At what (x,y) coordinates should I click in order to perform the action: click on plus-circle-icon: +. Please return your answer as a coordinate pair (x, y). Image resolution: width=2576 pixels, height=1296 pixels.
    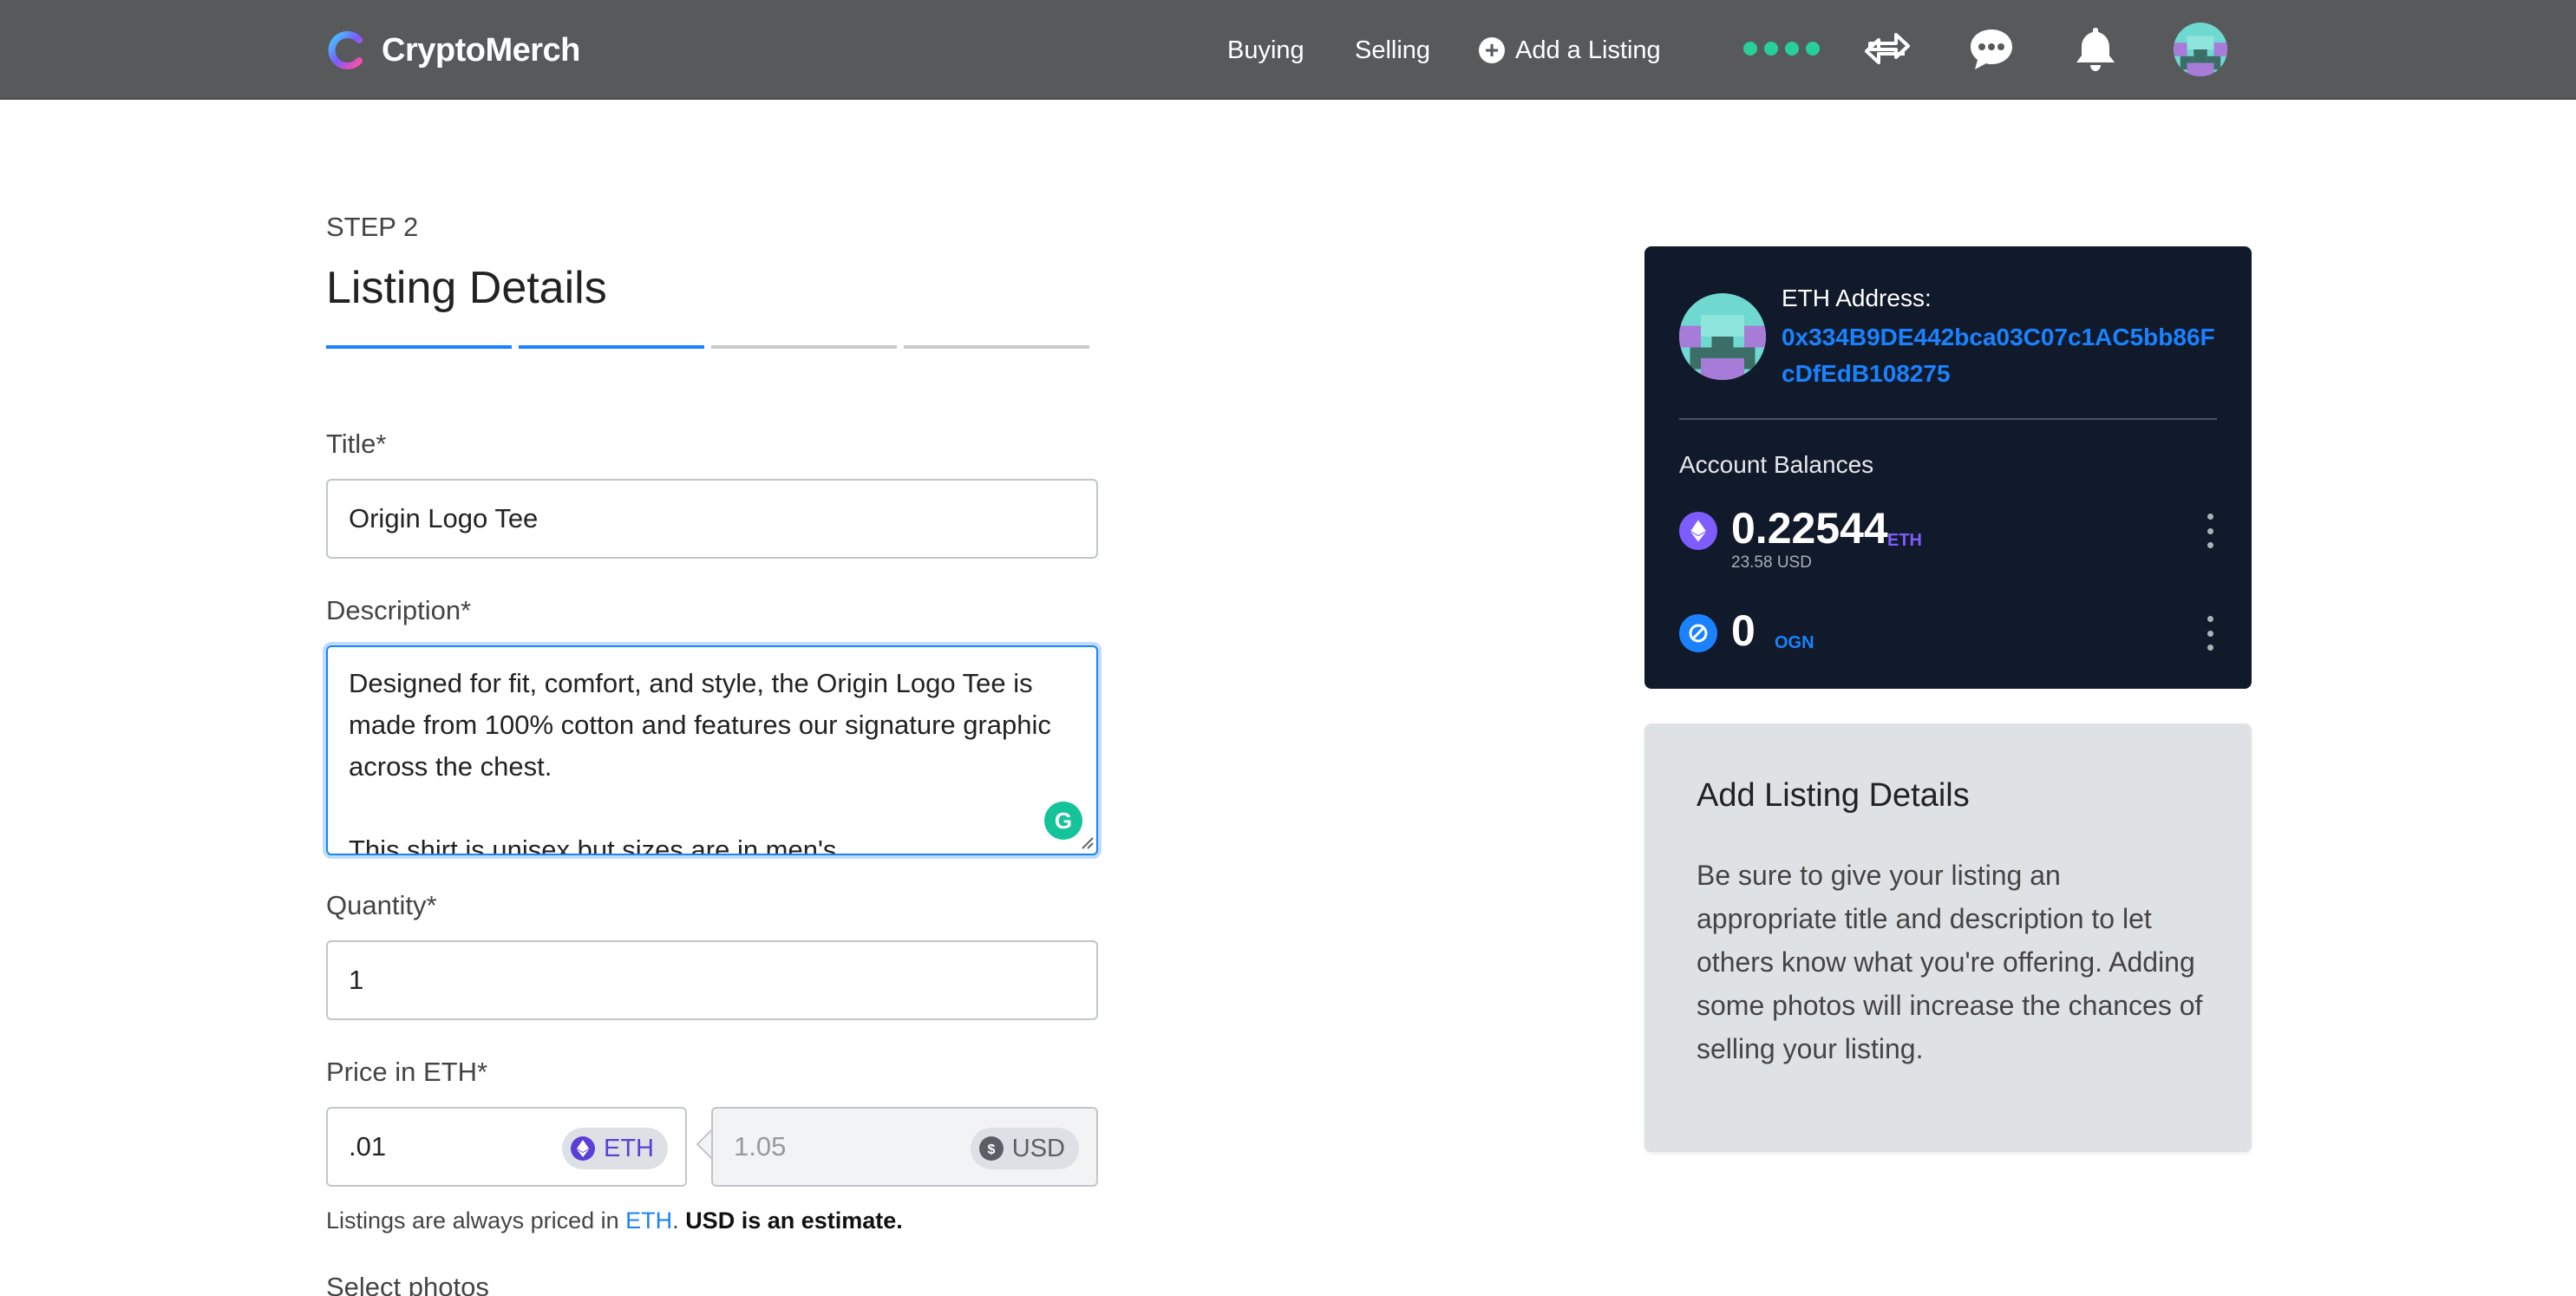
    Looking at the image, I should click on (1492, 50).